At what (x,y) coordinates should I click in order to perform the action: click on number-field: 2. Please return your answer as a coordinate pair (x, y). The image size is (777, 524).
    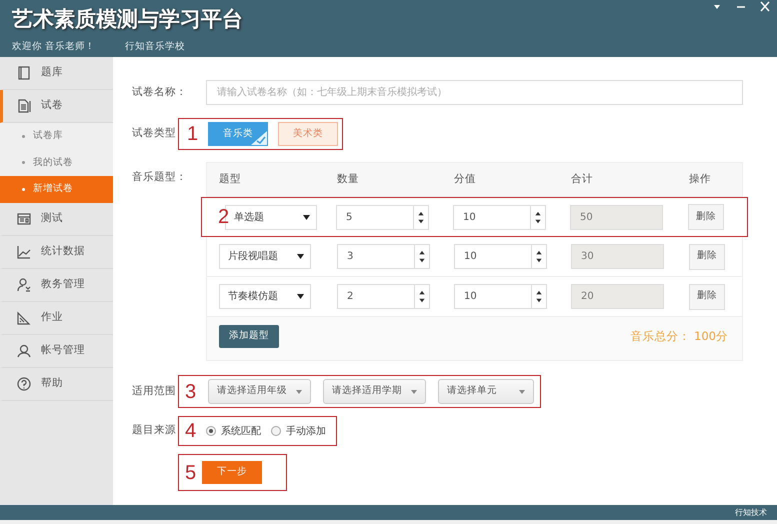
    Looking at the image, I should click on (375, 296).